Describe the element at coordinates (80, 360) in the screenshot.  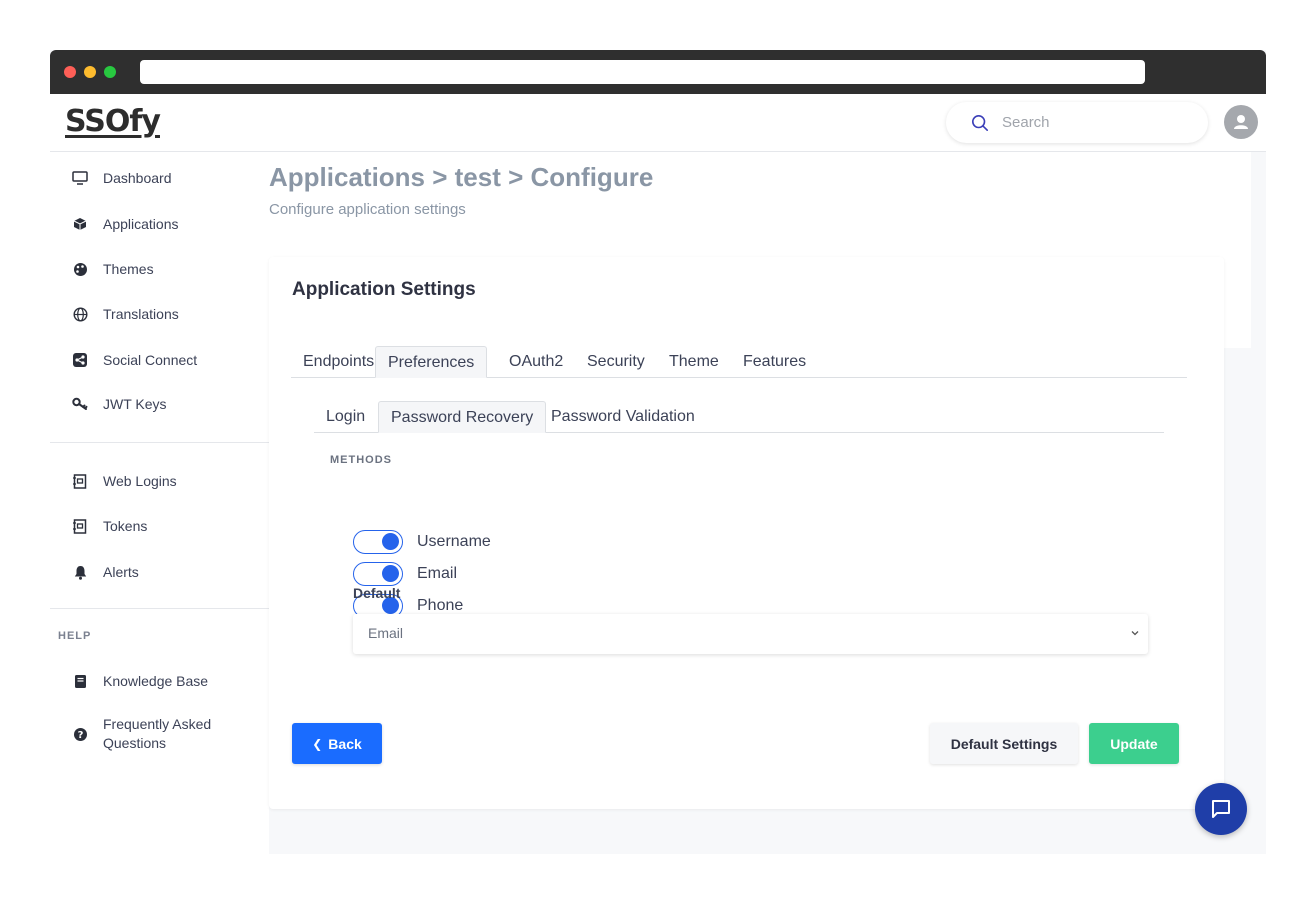
I see `share-icon` at that location.